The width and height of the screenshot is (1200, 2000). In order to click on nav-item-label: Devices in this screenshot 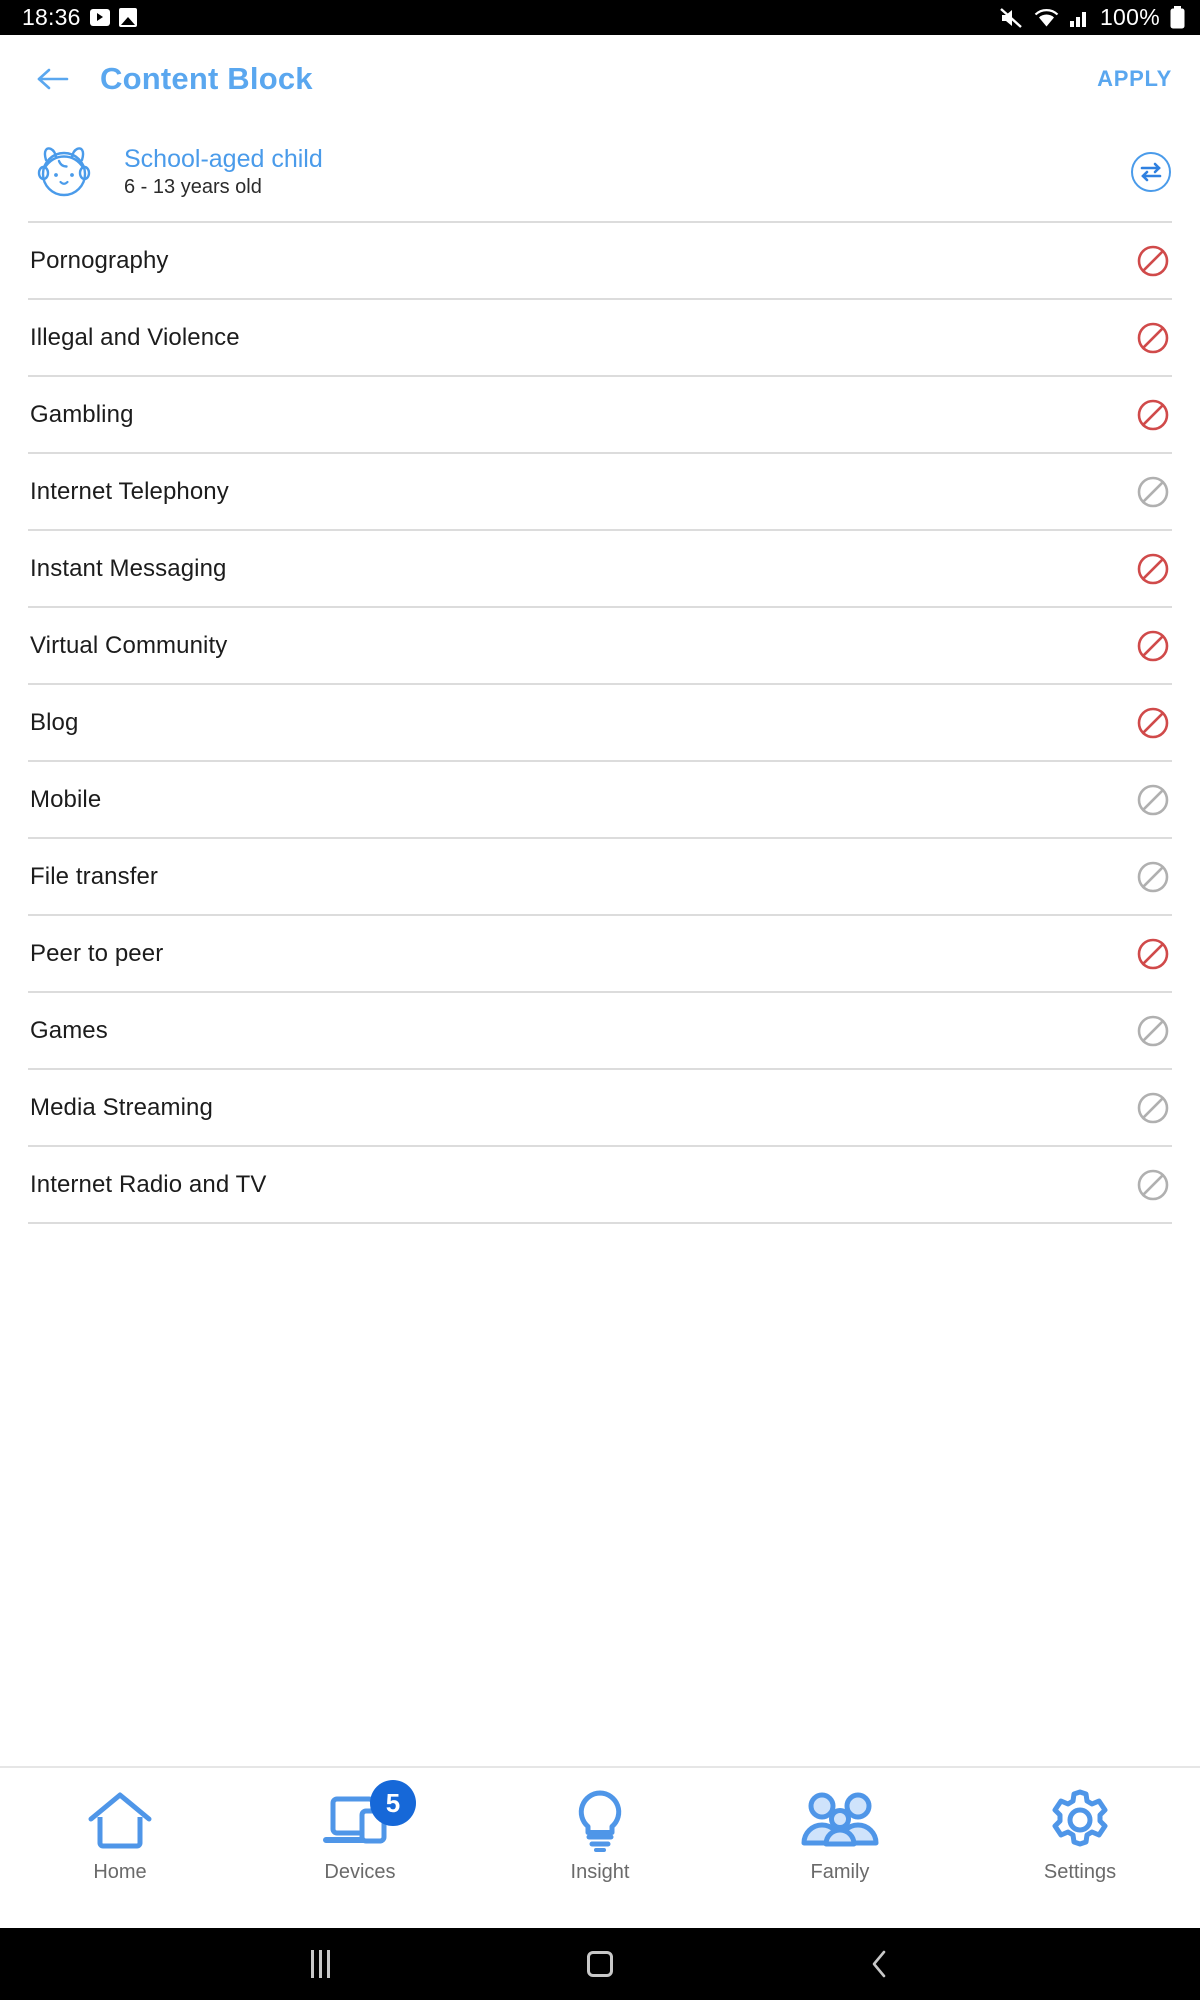, I will do `click(360, 1872)`.